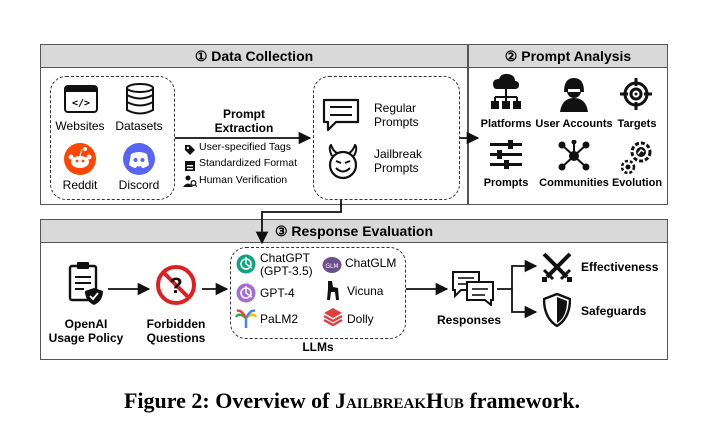 This screenshot has width=704, height=448. Describe the element at coordinates (473, 290) in the screenshot. I see `responses-chat-icon` at that location.